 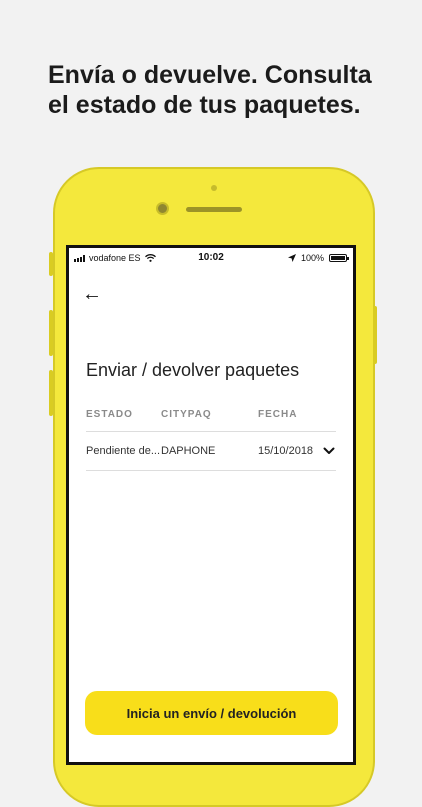 What do you see at coordinates (109, 414) in the screenshot?
I see `column-header-estado: ESTADO` at bounding box center [109, 414].